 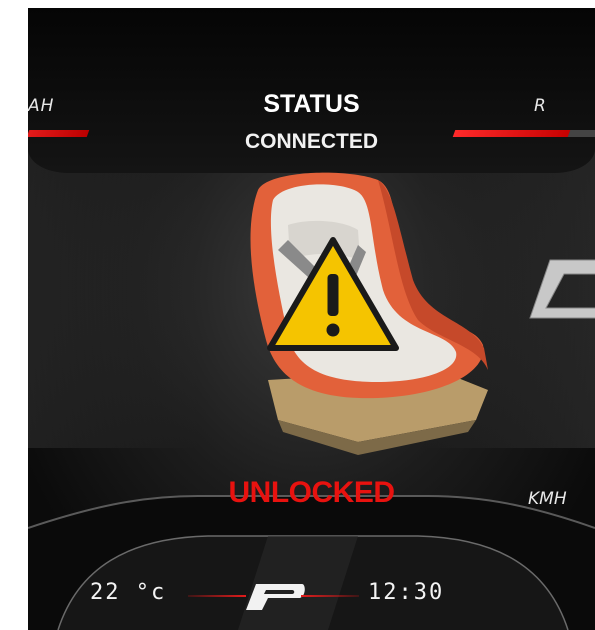 What do you see at coordinates (217, 596) in the screenshot?
I see `footer-divider-left` at bounding box center [217, 596].